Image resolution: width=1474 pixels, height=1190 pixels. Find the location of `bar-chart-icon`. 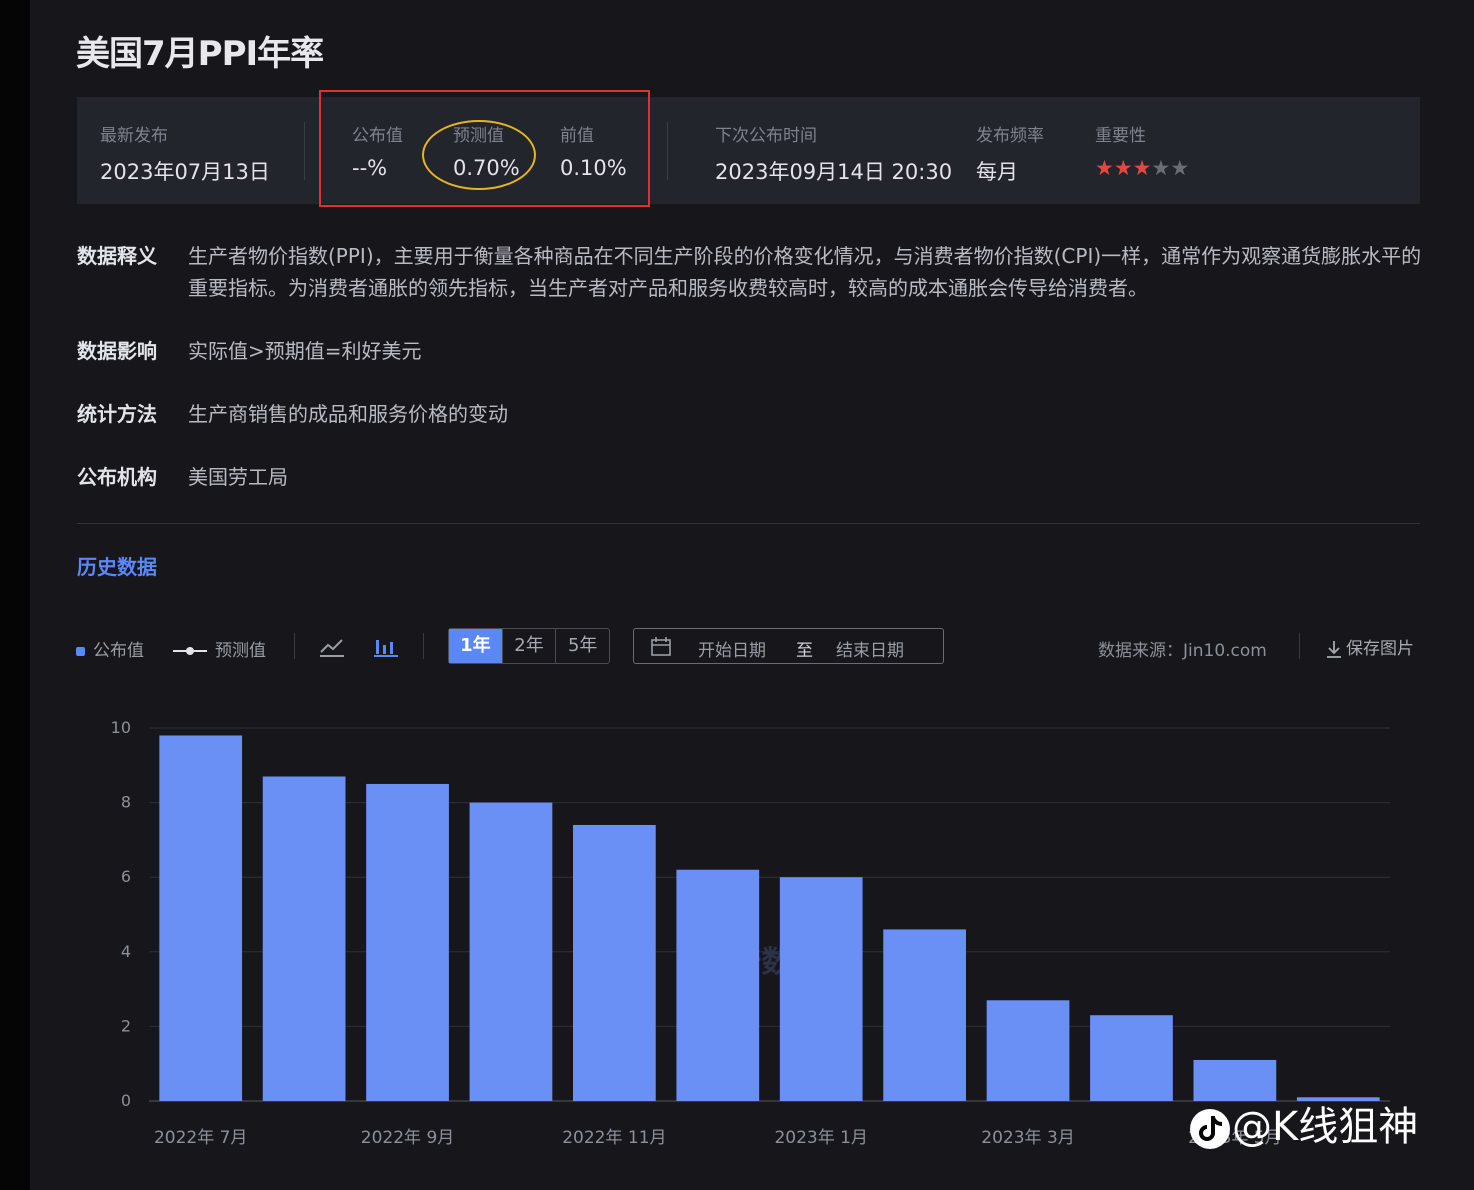

bar-chart-icon is located at coordinates (386, 647).